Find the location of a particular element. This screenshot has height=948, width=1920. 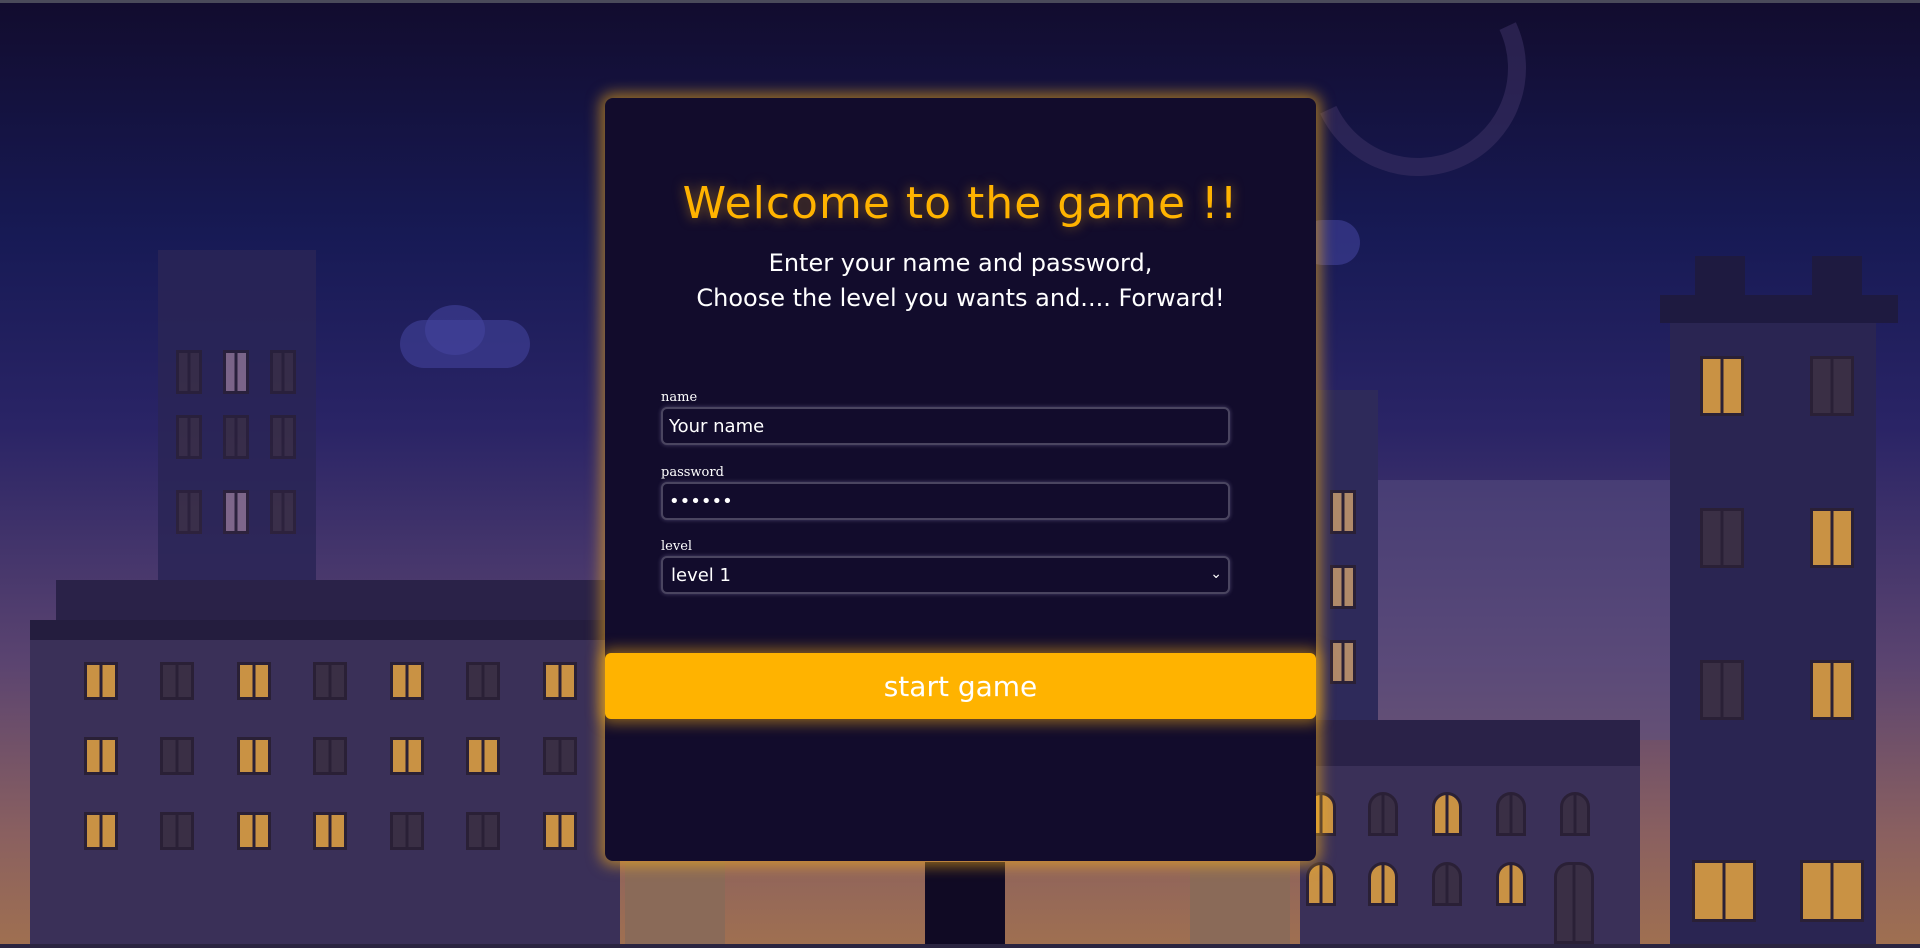

level-select-value: level 1 is located at coordinates (701, 575).